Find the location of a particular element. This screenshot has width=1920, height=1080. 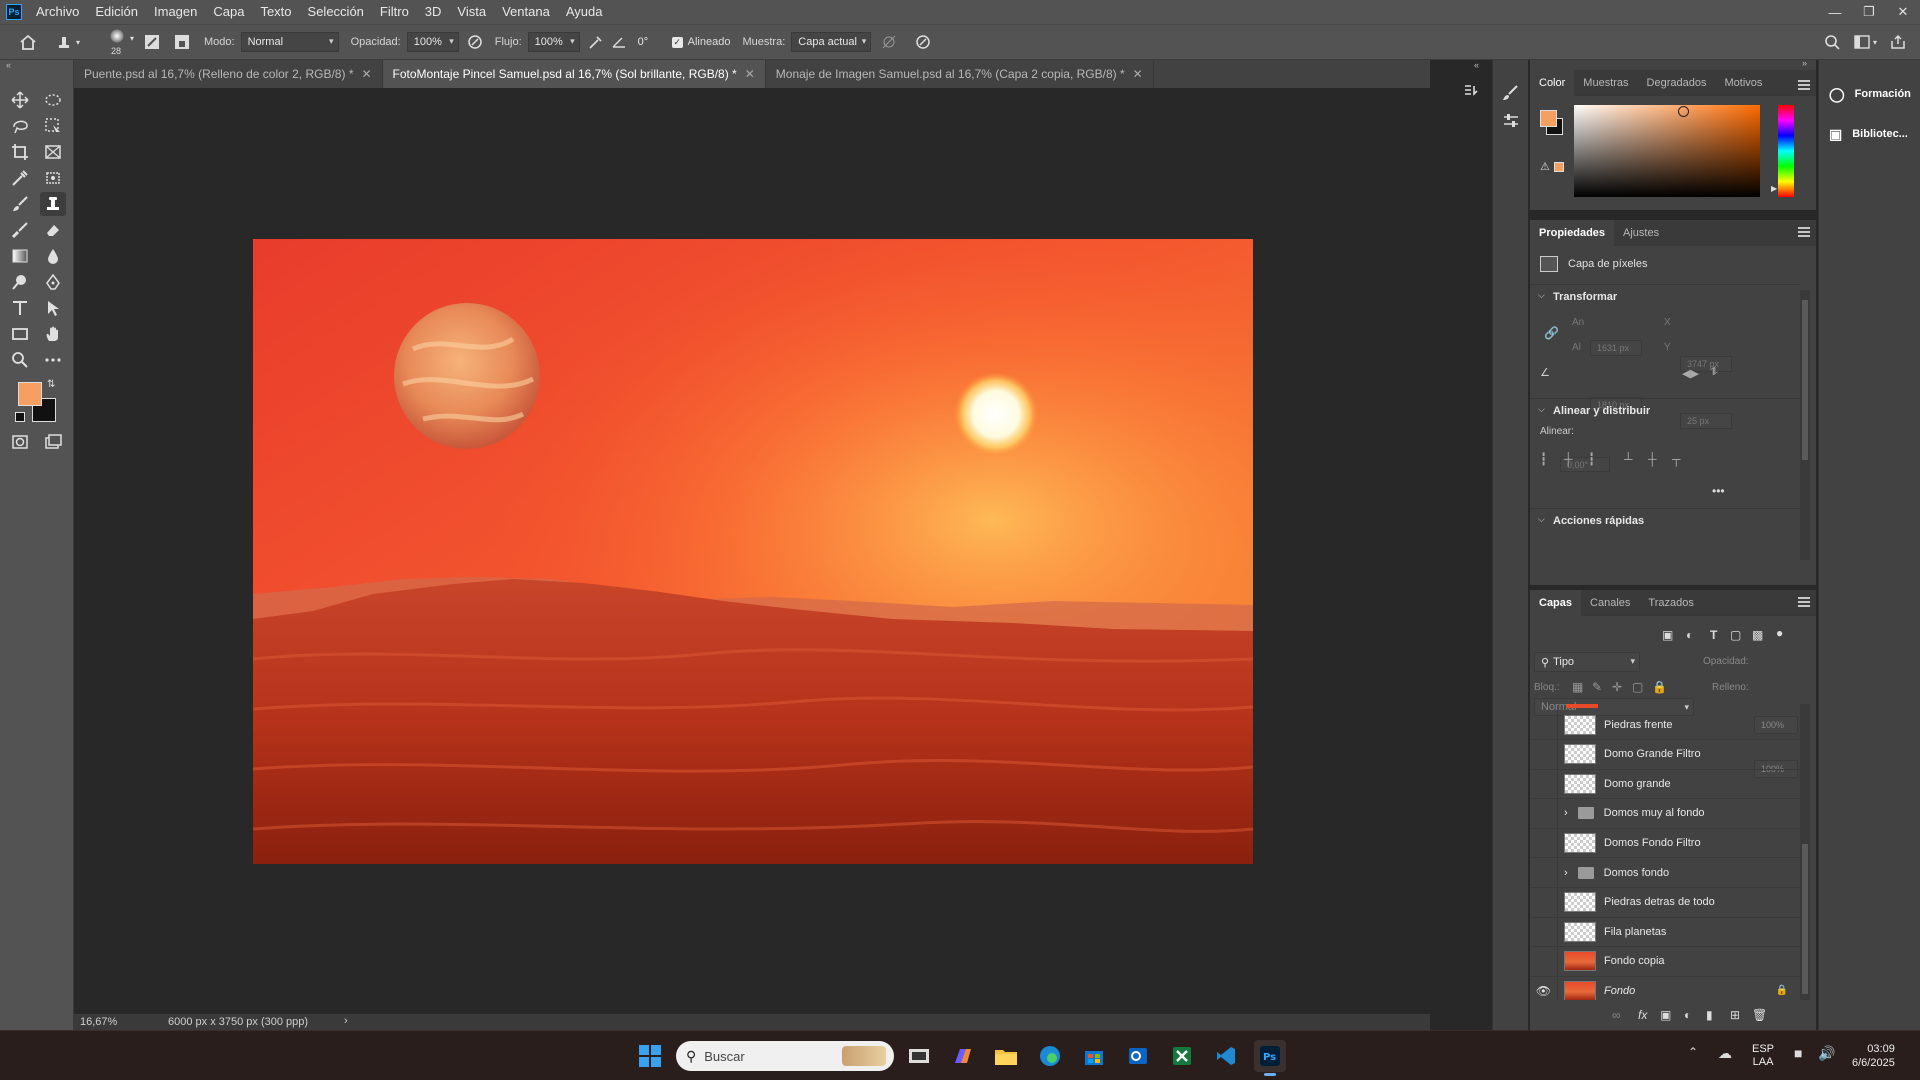

menu-archivo: Archivo is located at coordinates (57, 12).